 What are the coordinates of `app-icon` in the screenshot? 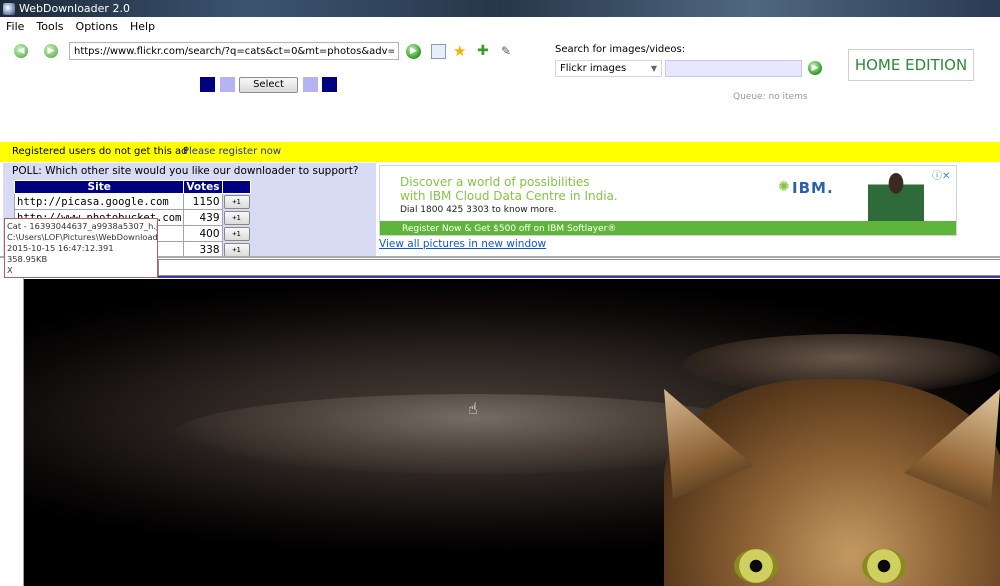 It's located at (9, 8).